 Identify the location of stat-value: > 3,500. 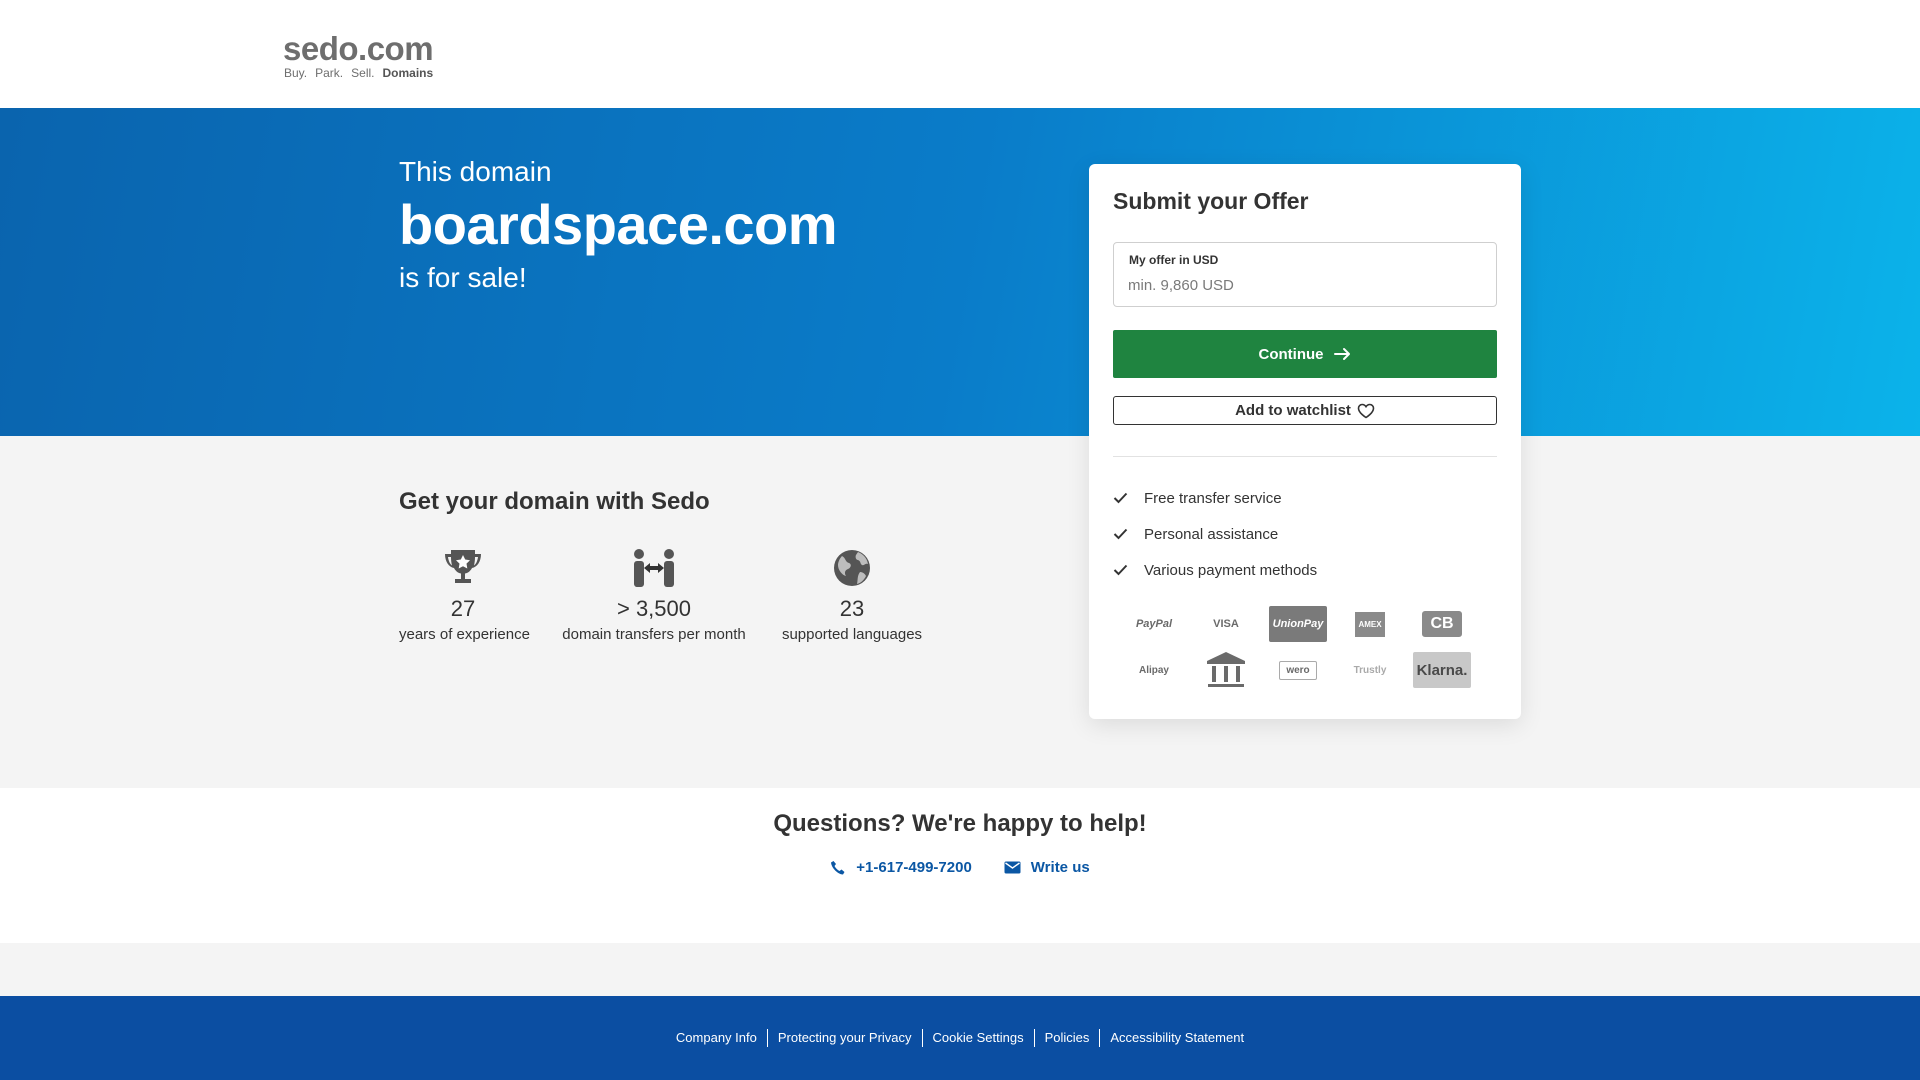
(653, 608).